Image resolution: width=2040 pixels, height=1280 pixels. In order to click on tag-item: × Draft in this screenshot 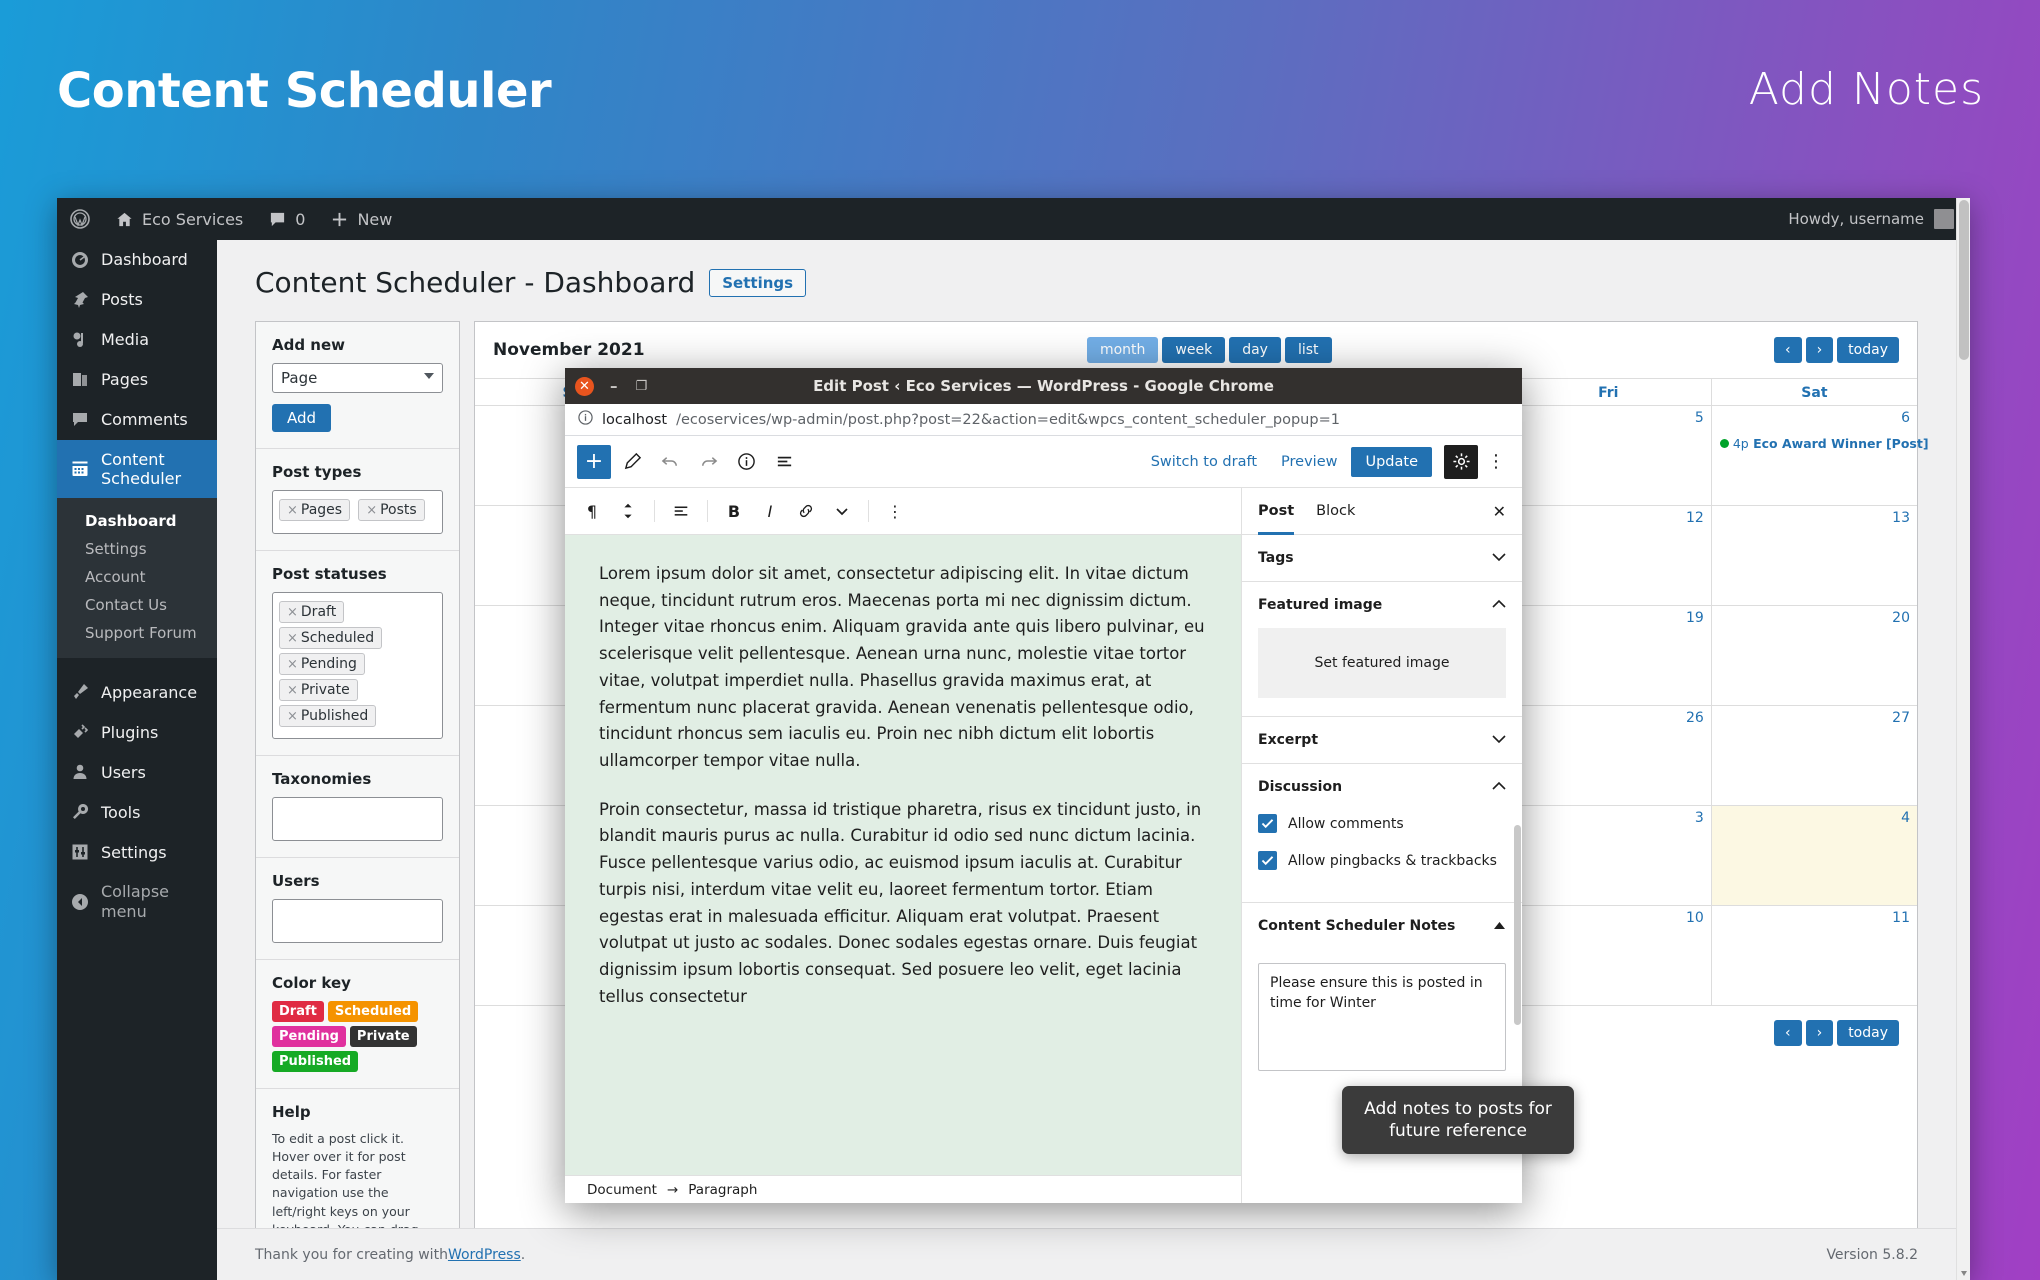, I will do `click(312, 612)`.